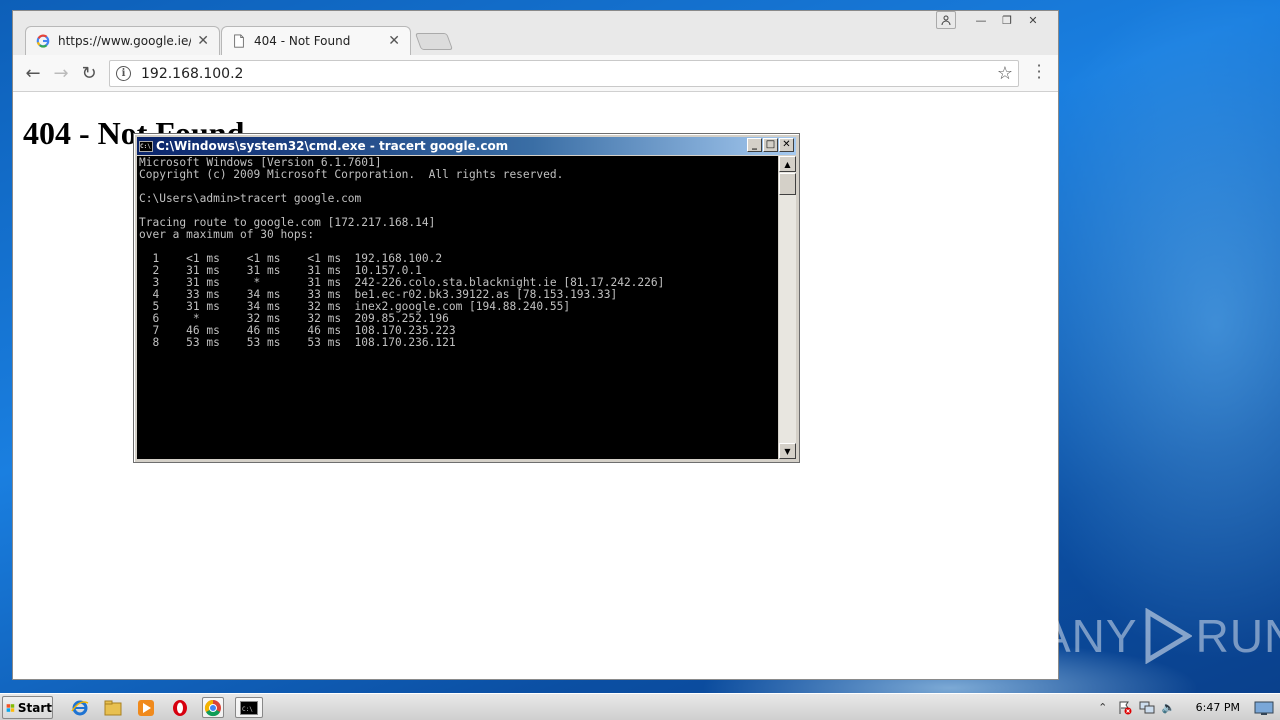 This screenshot has height=720, width=1280. Describe the element at coordinates (787, 451) in the screenshot. I see `scroll-down-icon: ▼` at that location.